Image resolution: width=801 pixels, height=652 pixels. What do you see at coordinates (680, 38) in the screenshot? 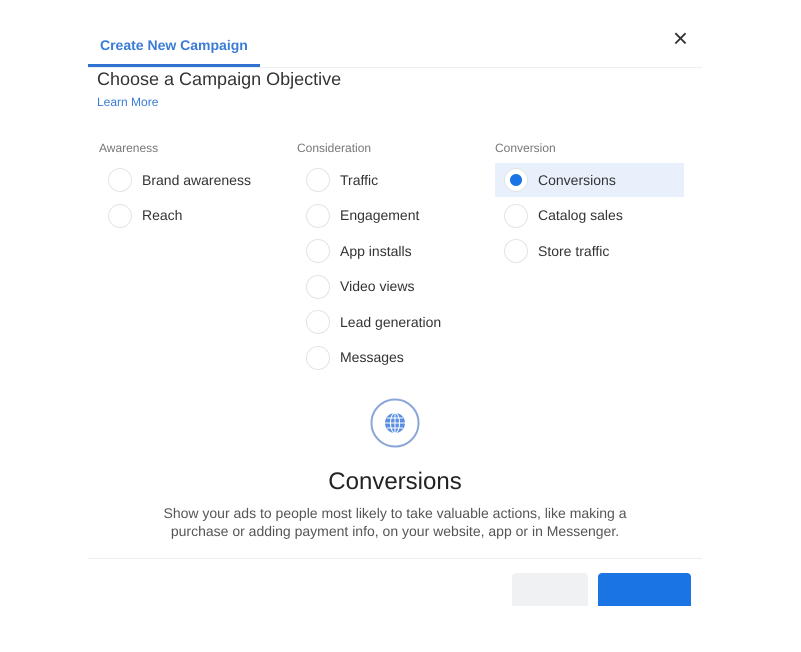
I see `close-button: ×` at bounding box center [680, 38].